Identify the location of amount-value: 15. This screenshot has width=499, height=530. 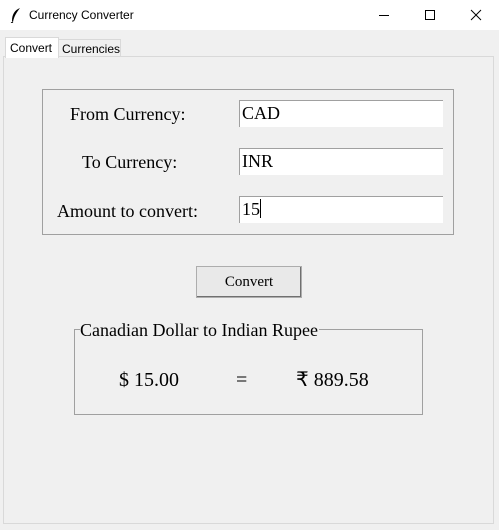
(251, 209).